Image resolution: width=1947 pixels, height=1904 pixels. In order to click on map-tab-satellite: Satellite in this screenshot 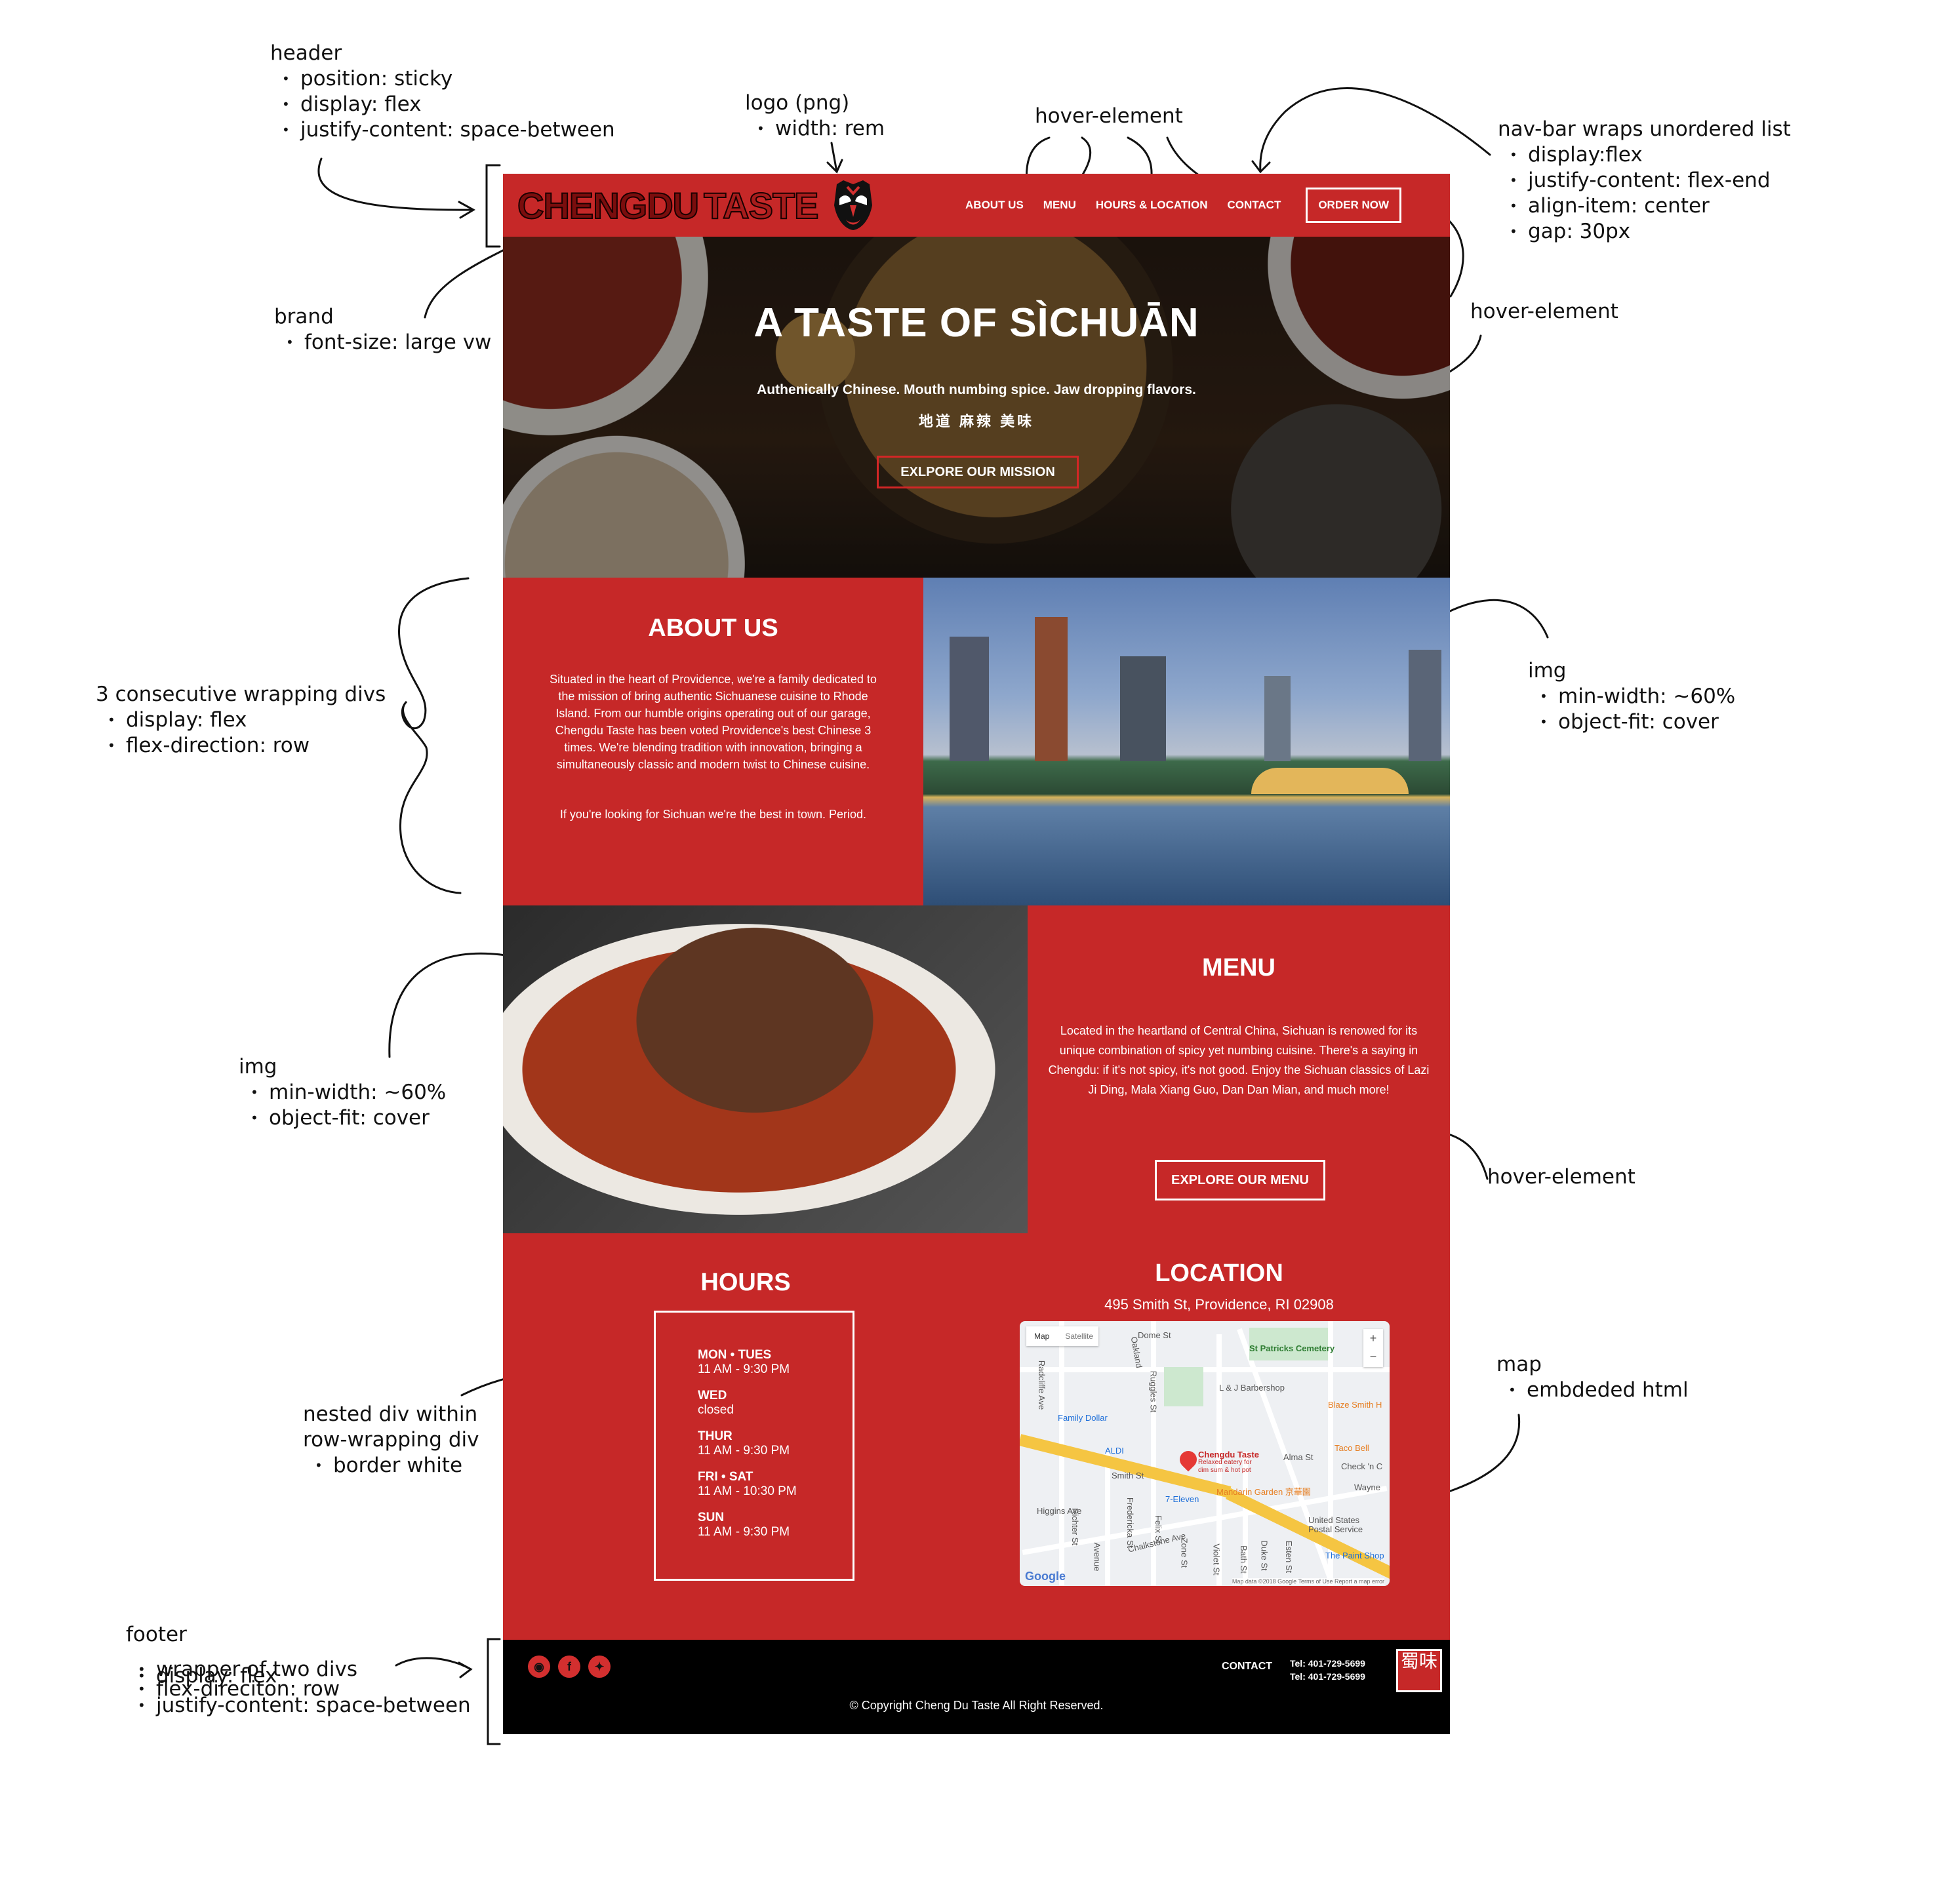, I will do `click(1079, 1336)`.